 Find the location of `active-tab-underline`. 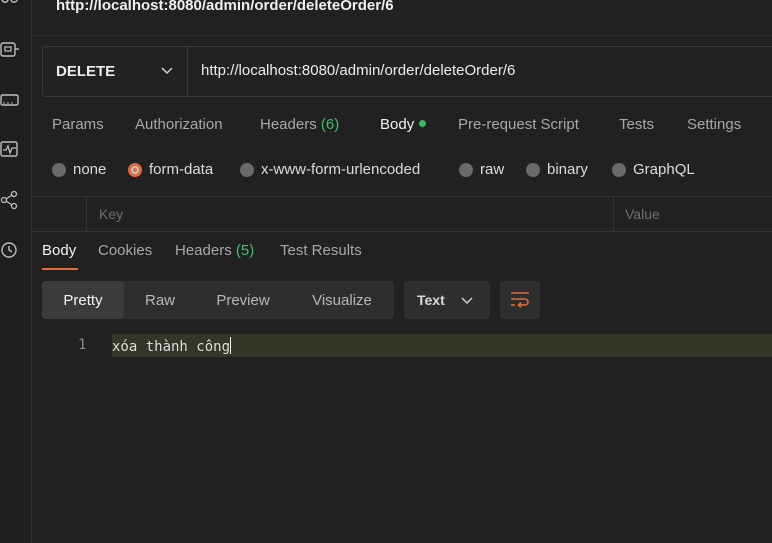

active-tab-underline is located at coordinates (60, 269).